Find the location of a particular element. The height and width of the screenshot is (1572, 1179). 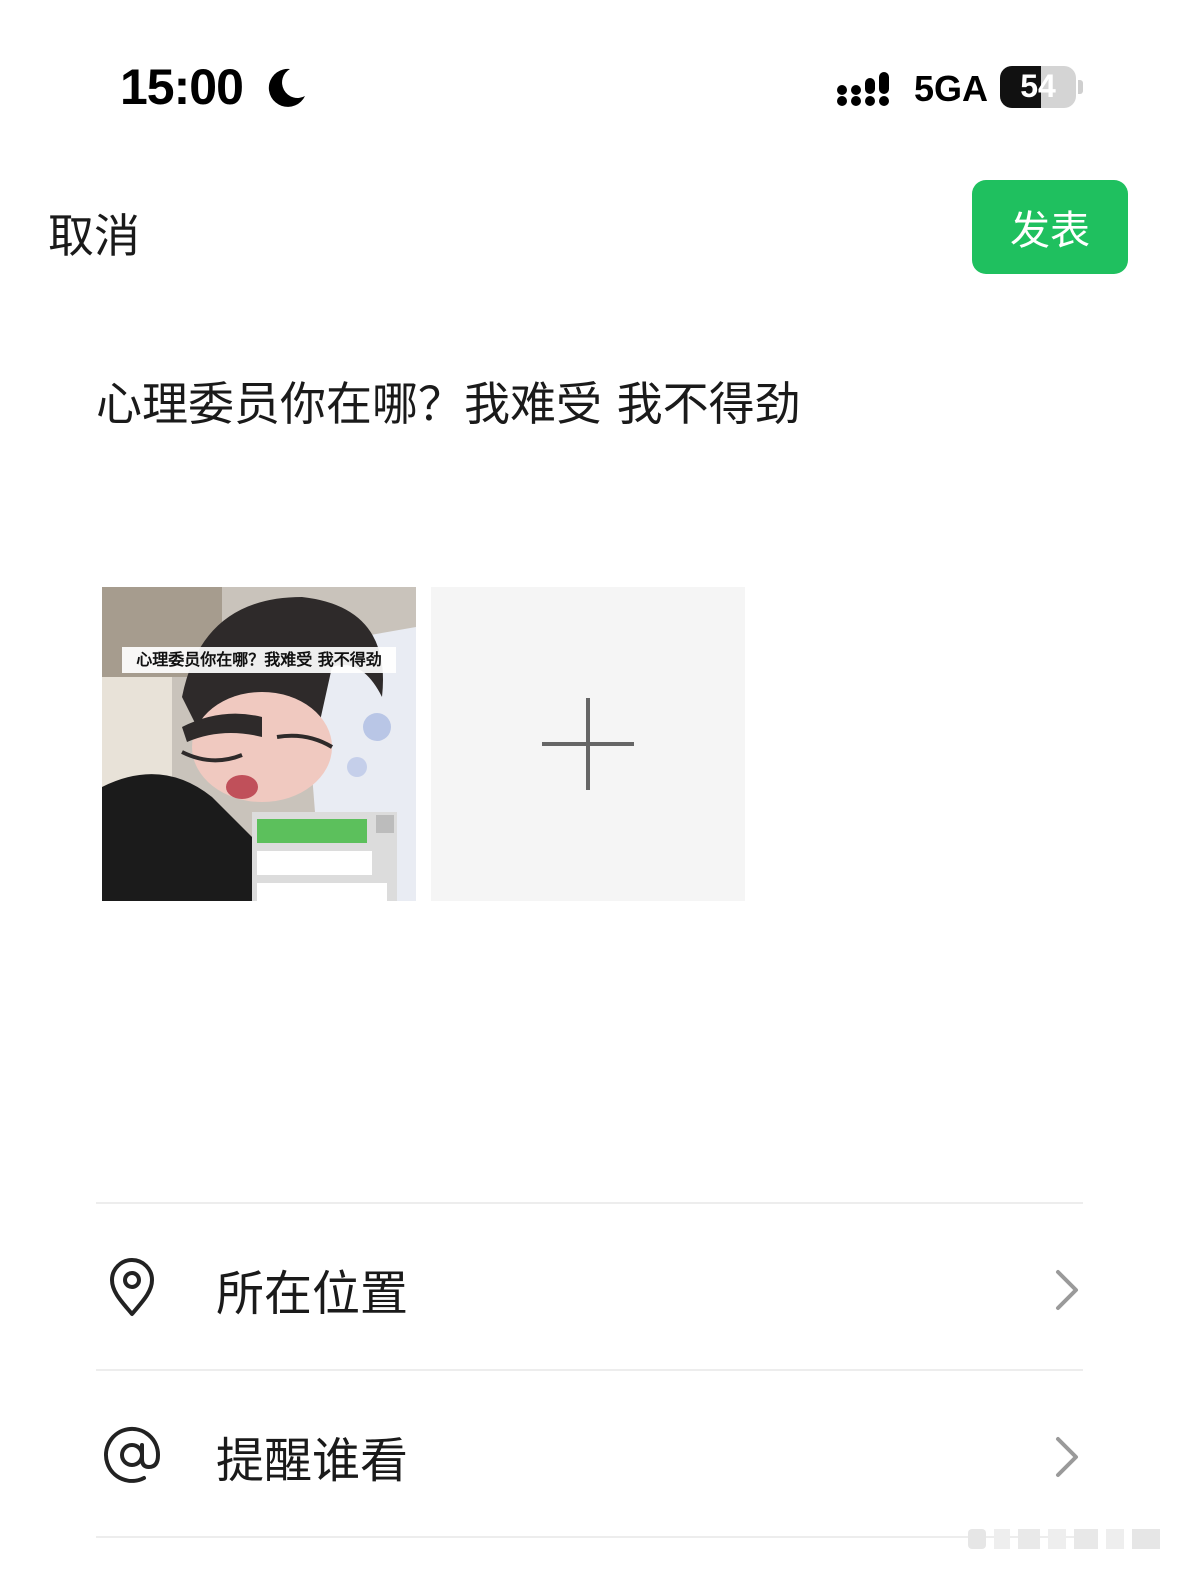

location-option: 所在位置 is located at coordinates (589, 1287).